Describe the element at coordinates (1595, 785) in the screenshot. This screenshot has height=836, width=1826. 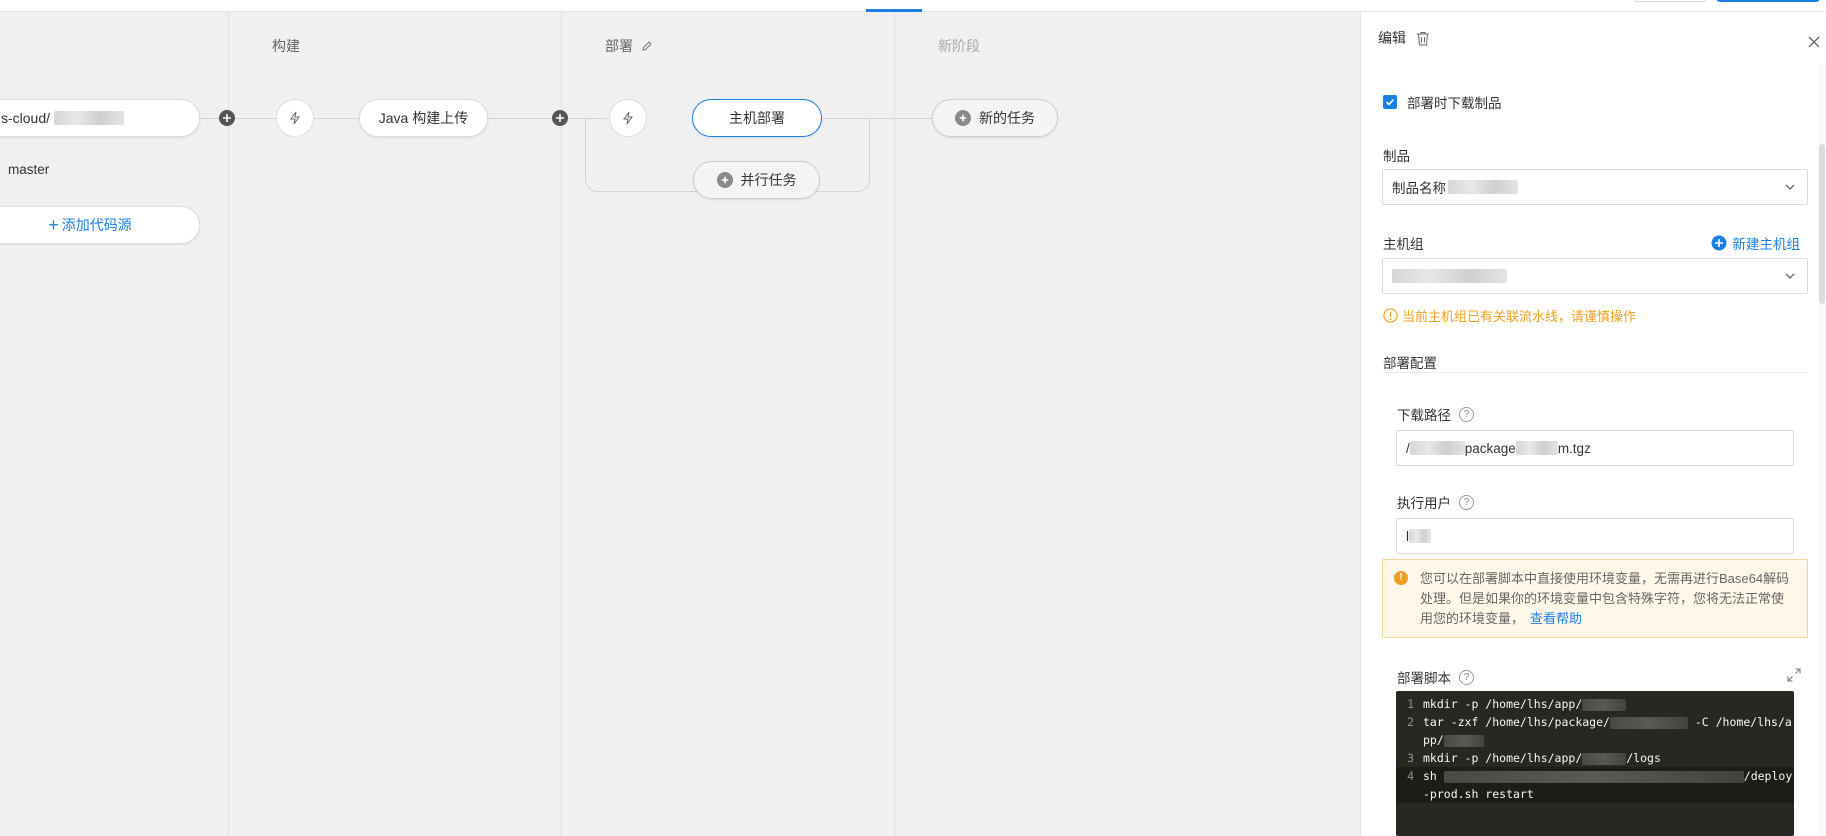
I see `code-line-current: 4 sh /deploy-prod.sh restart` at that location.